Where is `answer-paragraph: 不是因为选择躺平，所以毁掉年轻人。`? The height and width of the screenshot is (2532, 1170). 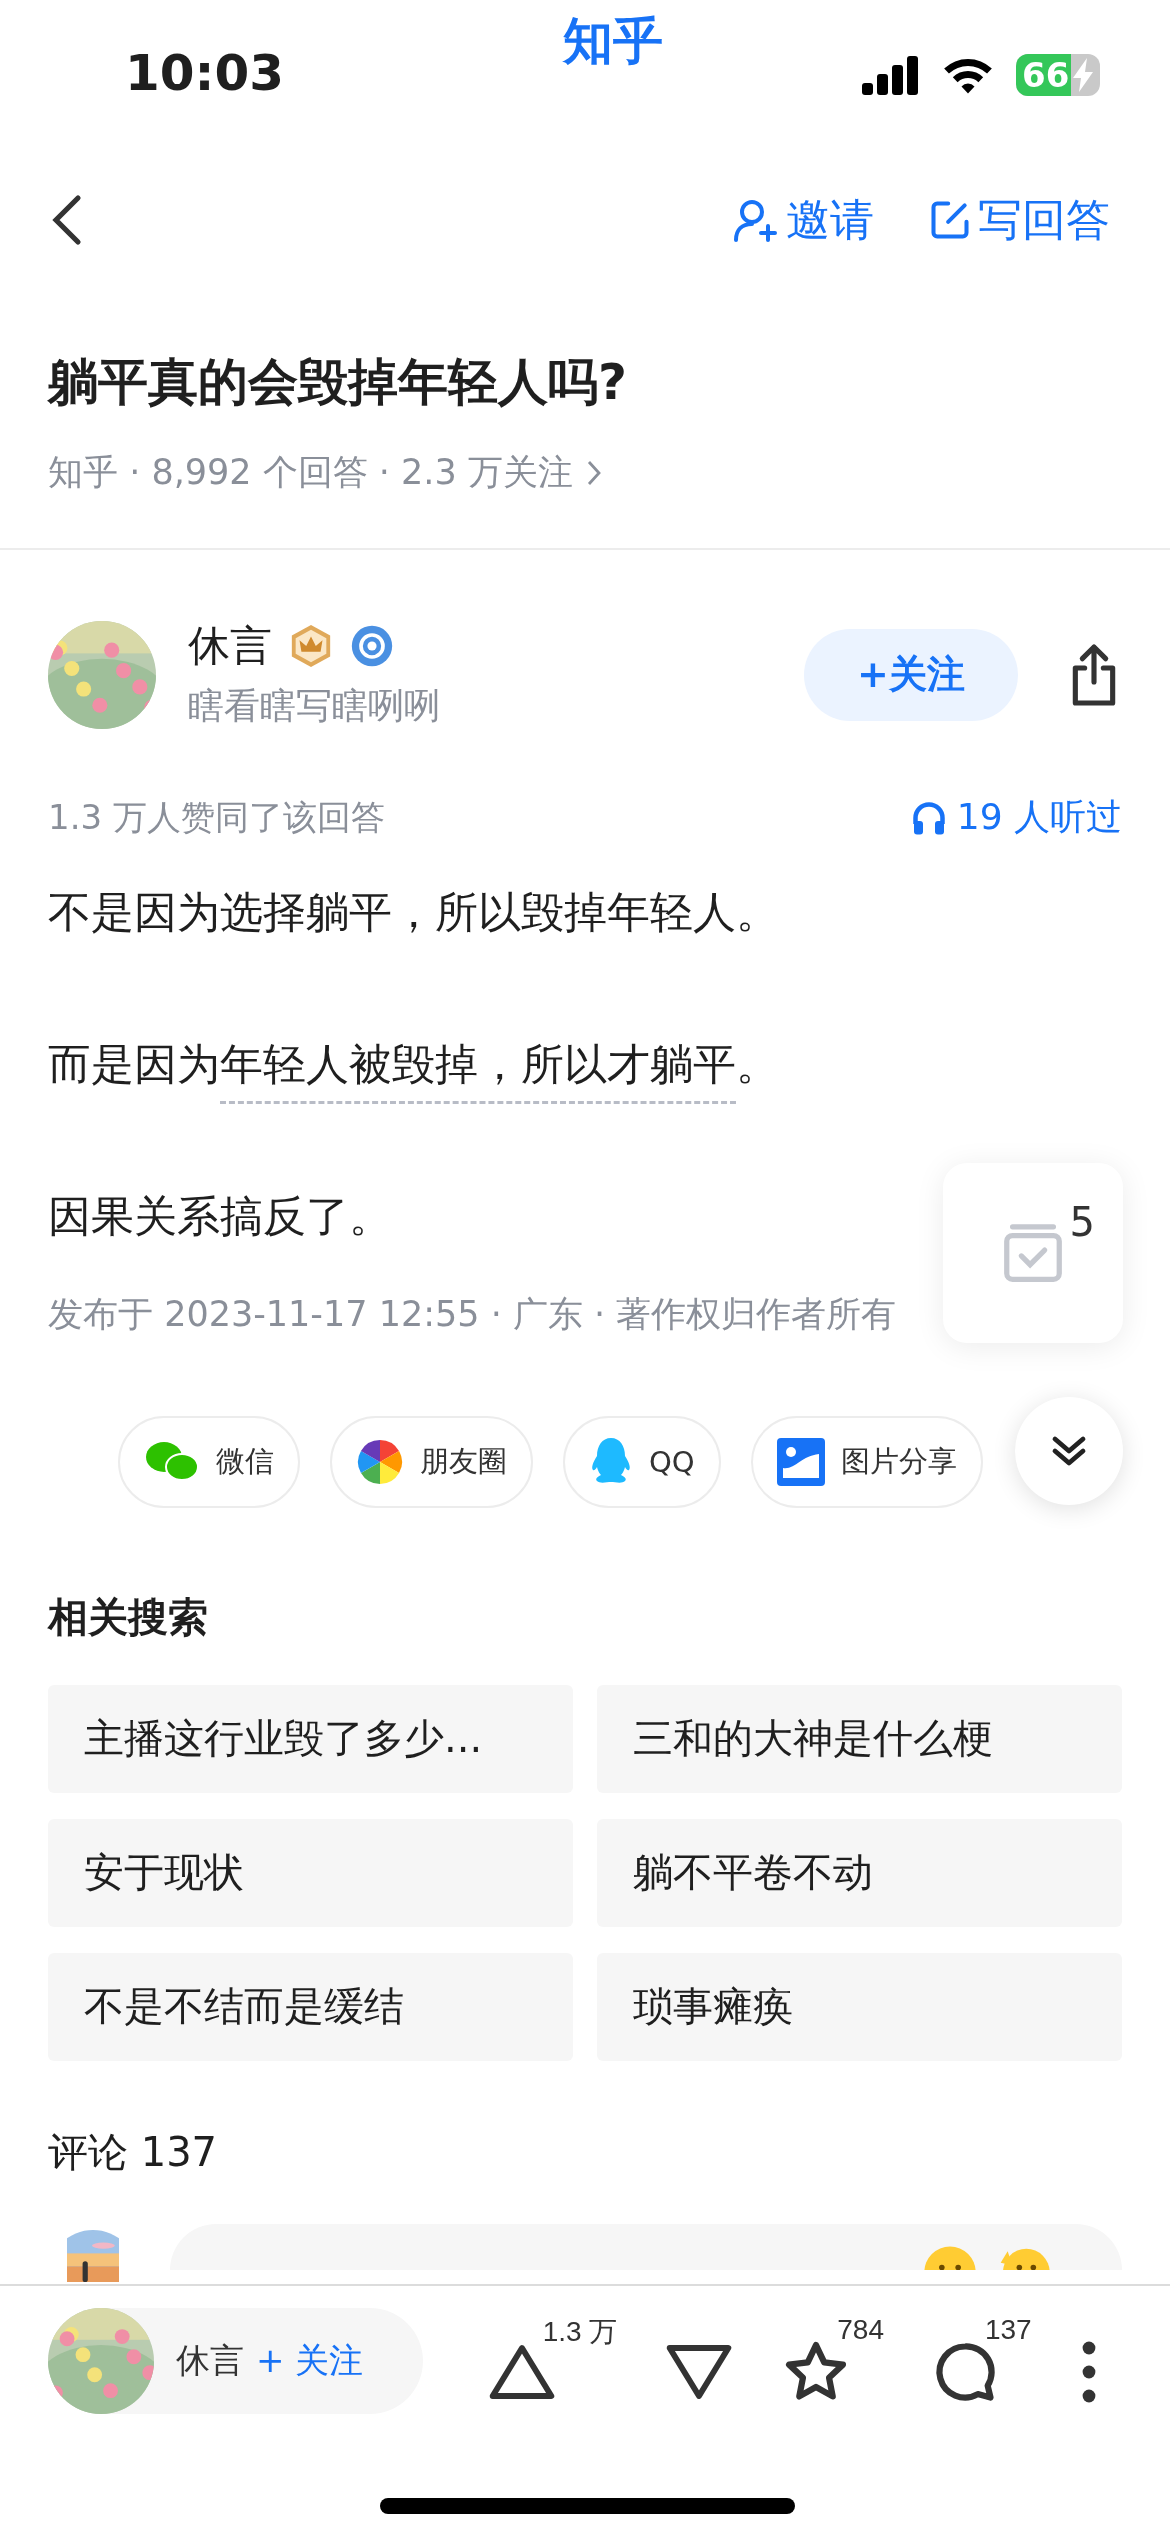
answer-paragraph: 不是因为选择躺平，所以毁掉年轻人。 is located at coordinates (413, 912).